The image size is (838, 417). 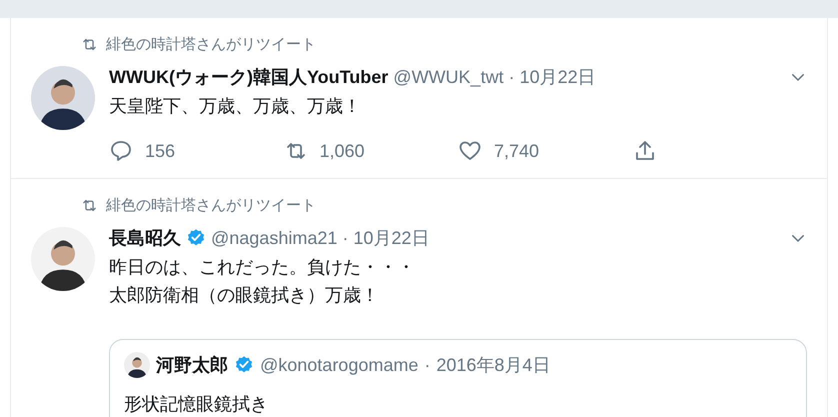 What do you see at coordinates (339, 365) in the screenshot?
I see `user-handle: @konotarogomame` at bounding box center [339, 365].